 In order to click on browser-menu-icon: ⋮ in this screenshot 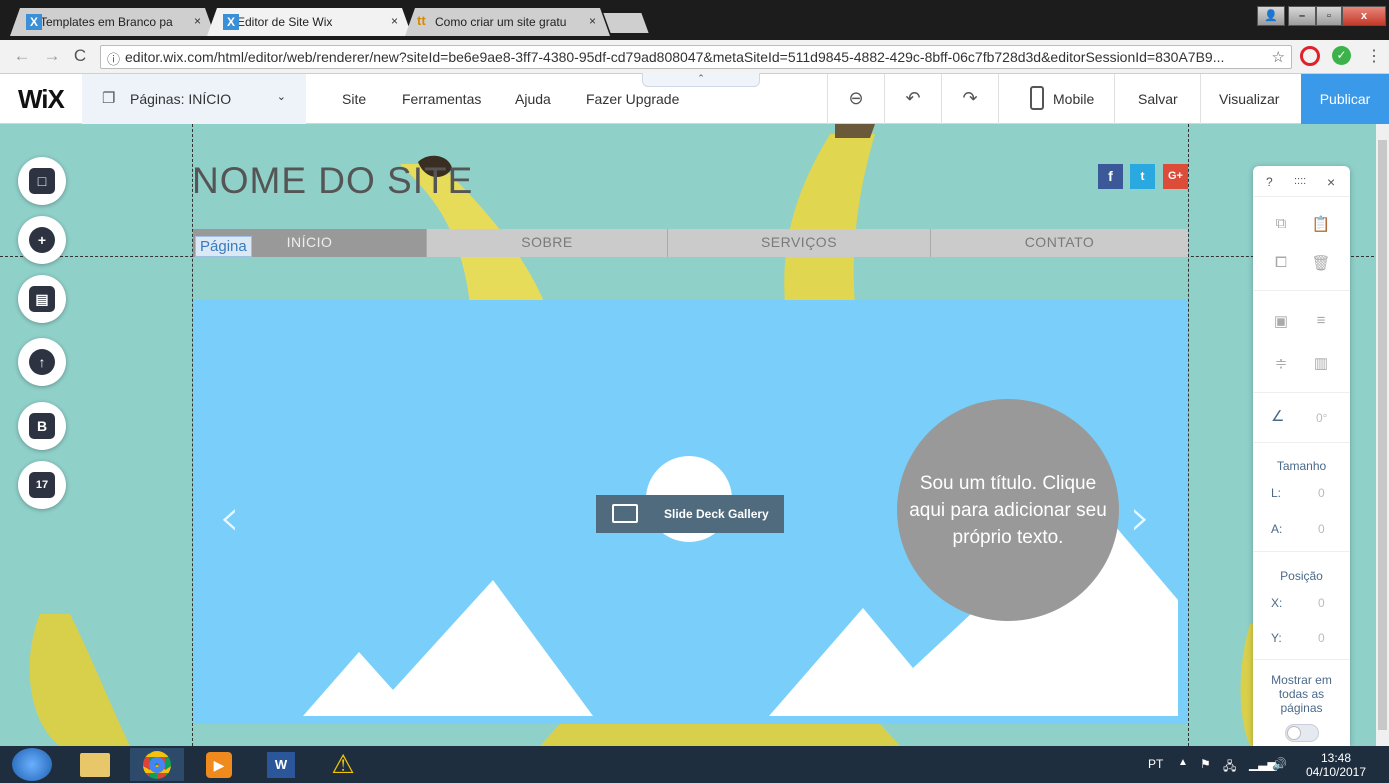, I will do `click(1374, 56)`.